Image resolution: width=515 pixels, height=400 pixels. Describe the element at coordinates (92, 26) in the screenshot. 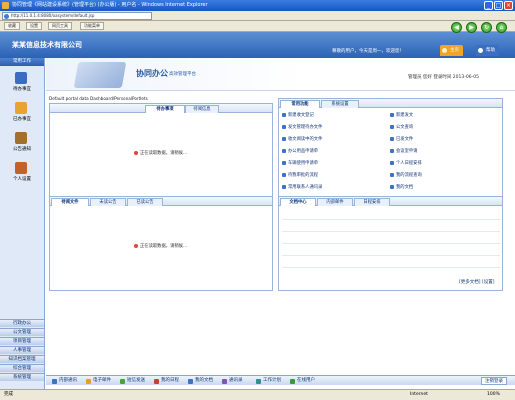

I see `function-menu-button: 功能菜单` at that location.